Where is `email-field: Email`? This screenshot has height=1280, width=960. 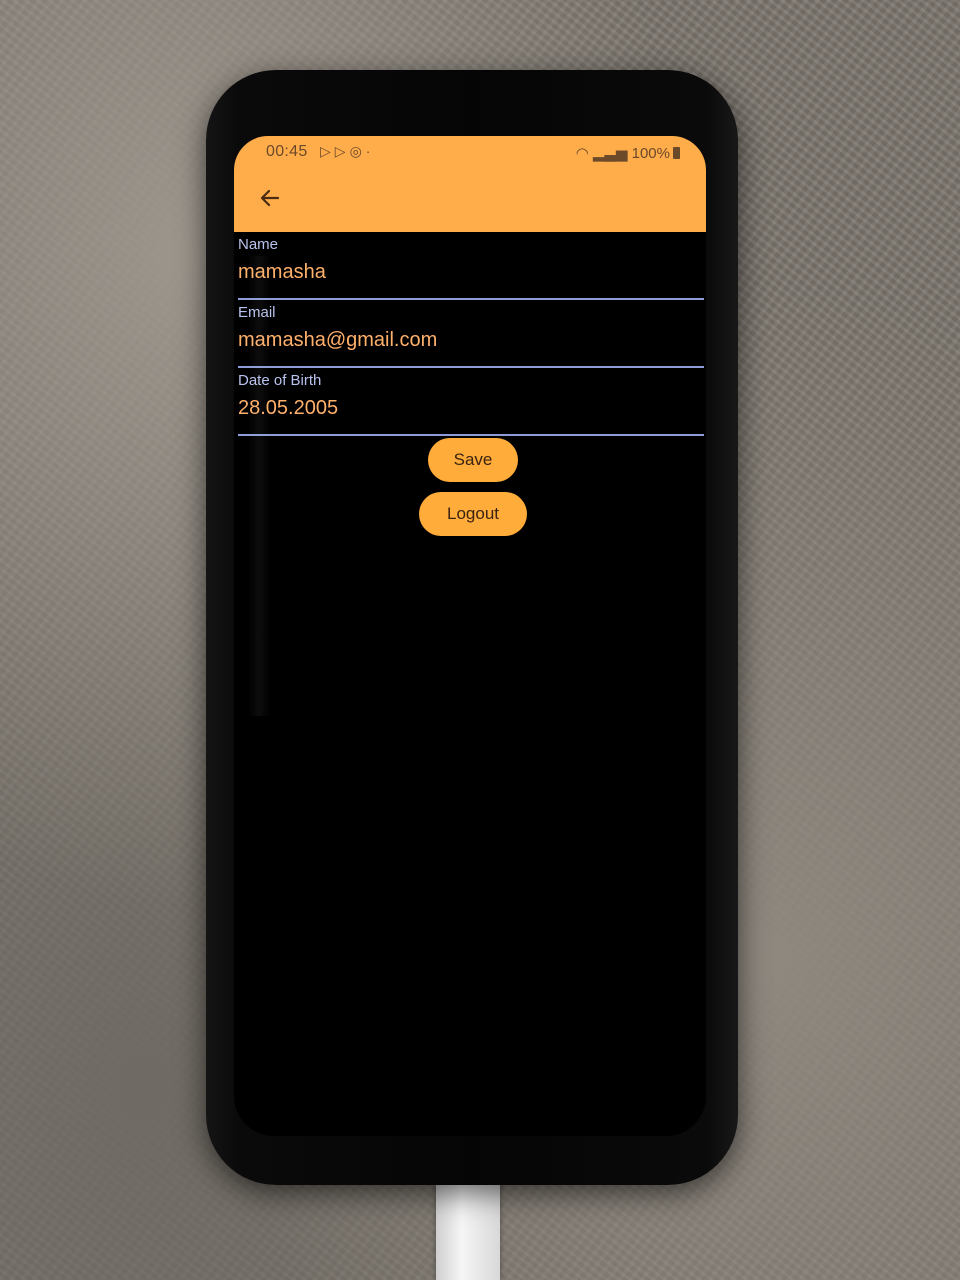
email-field: Email is located at coordinates (471, 336).